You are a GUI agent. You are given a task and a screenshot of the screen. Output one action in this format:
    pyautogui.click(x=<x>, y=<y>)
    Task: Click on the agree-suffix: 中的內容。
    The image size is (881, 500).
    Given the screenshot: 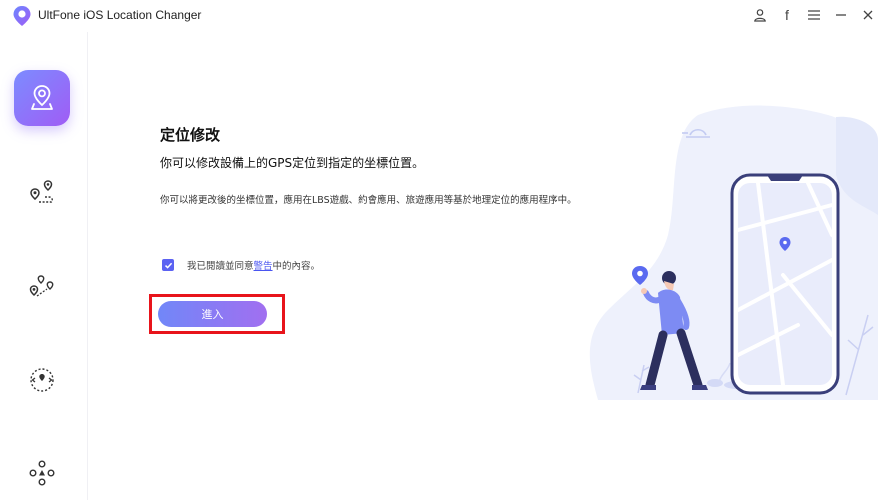 What is the action you would take?
    pyautogui.click(x=296, y=266)
    